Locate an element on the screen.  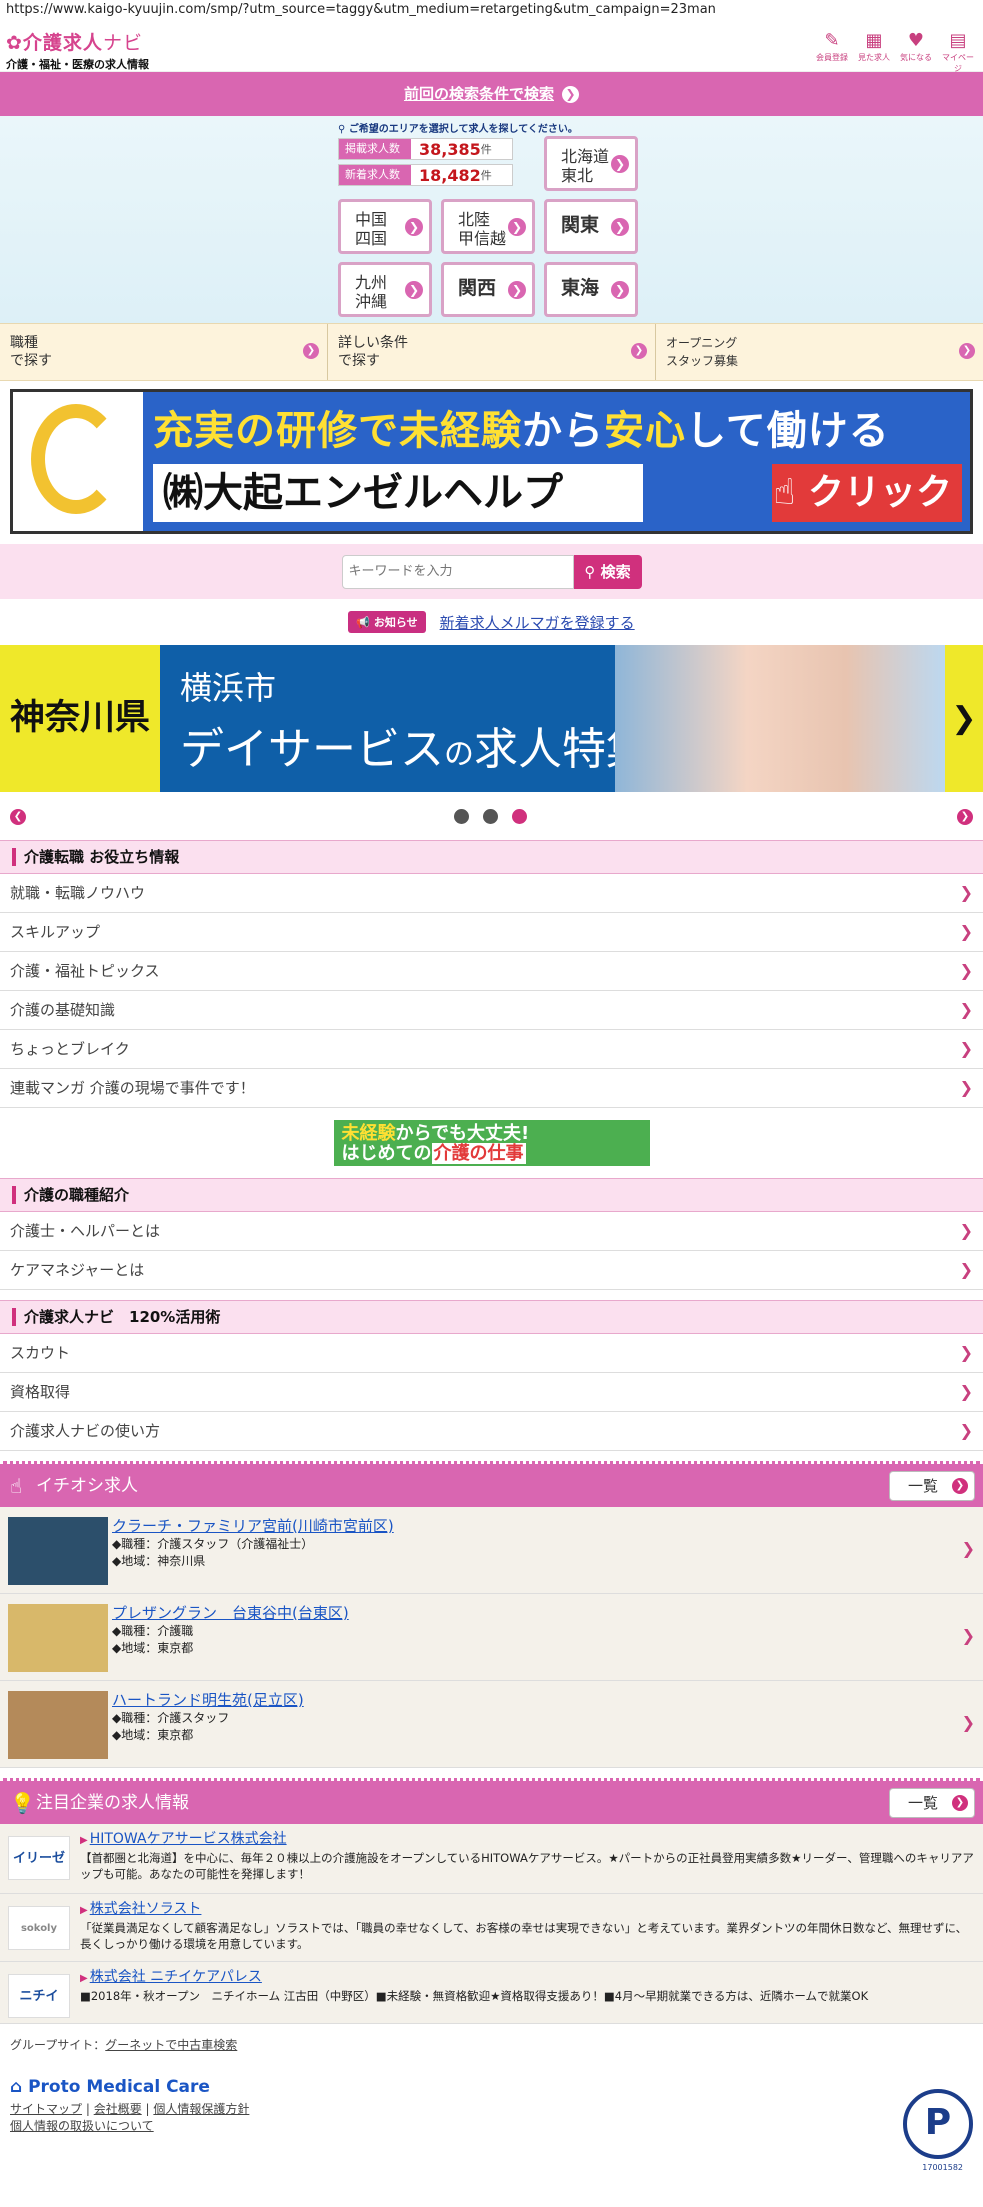
privacy-mark-icon: P is located at coordinates (938, 2124).